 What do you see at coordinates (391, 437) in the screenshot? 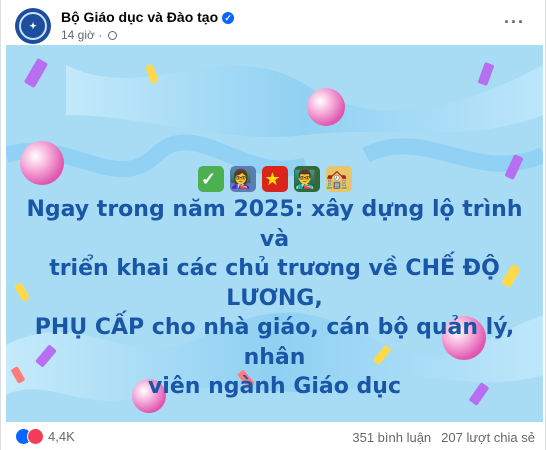
I see `comments-count: 351 bình luận` at bounding box center [391, 437].